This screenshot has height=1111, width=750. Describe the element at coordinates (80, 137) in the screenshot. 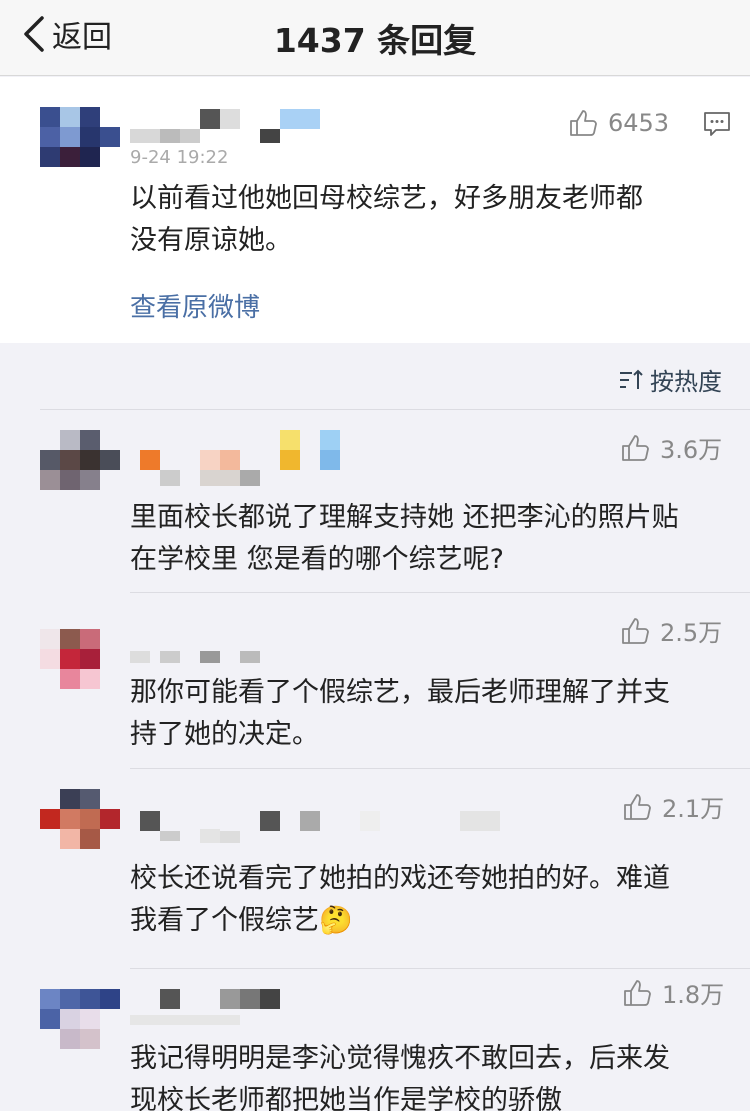

I see `avatar` at that location.